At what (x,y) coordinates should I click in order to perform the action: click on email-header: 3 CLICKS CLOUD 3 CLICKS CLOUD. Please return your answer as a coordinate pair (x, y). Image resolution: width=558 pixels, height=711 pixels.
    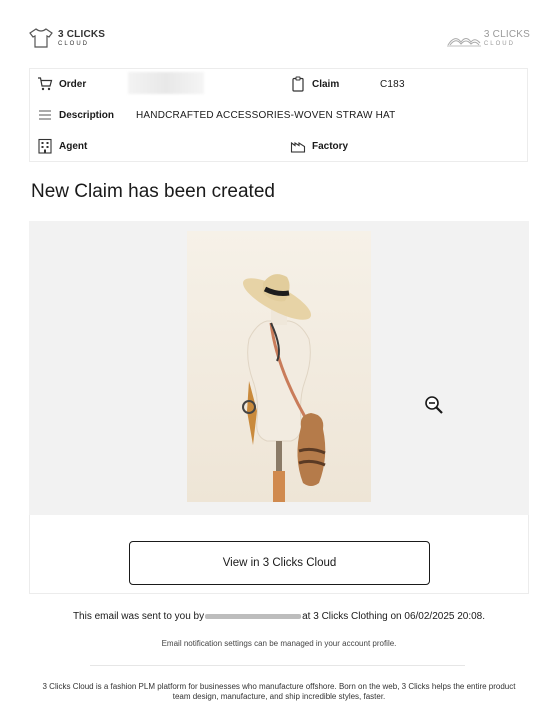
    Looking at the image, I should click on (279, 35).